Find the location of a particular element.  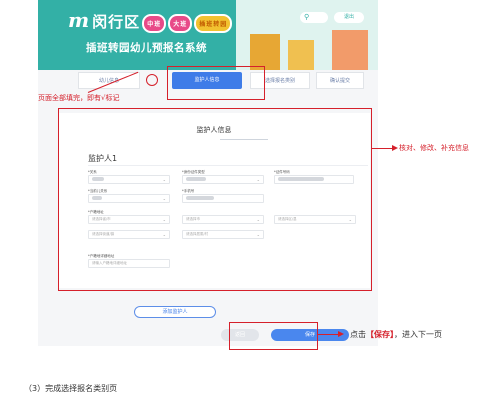

user-icon: ⚲ is located at coordinates (307, 17).